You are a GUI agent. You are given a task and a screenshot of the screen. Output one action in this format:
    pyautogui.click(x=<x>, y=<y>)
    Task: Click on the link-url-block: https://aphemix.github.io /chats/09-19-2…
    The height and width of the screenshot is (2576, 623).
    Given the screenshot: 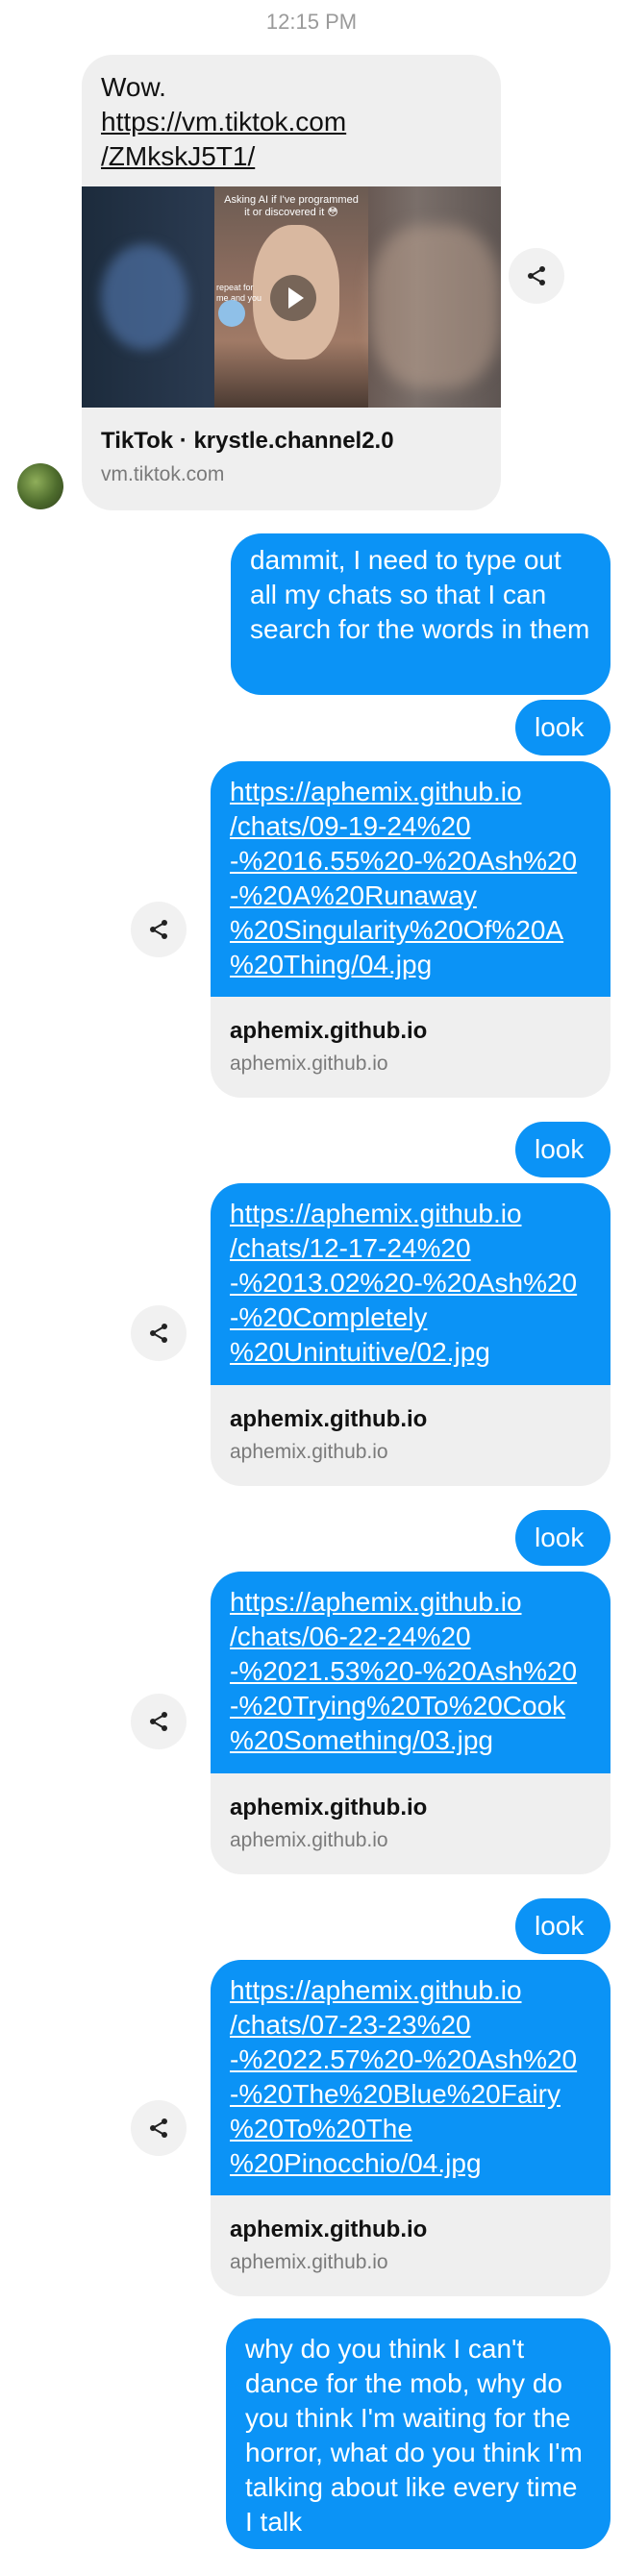 What is the action you would take?
    pyautogui.click(x=411, y=879)
    